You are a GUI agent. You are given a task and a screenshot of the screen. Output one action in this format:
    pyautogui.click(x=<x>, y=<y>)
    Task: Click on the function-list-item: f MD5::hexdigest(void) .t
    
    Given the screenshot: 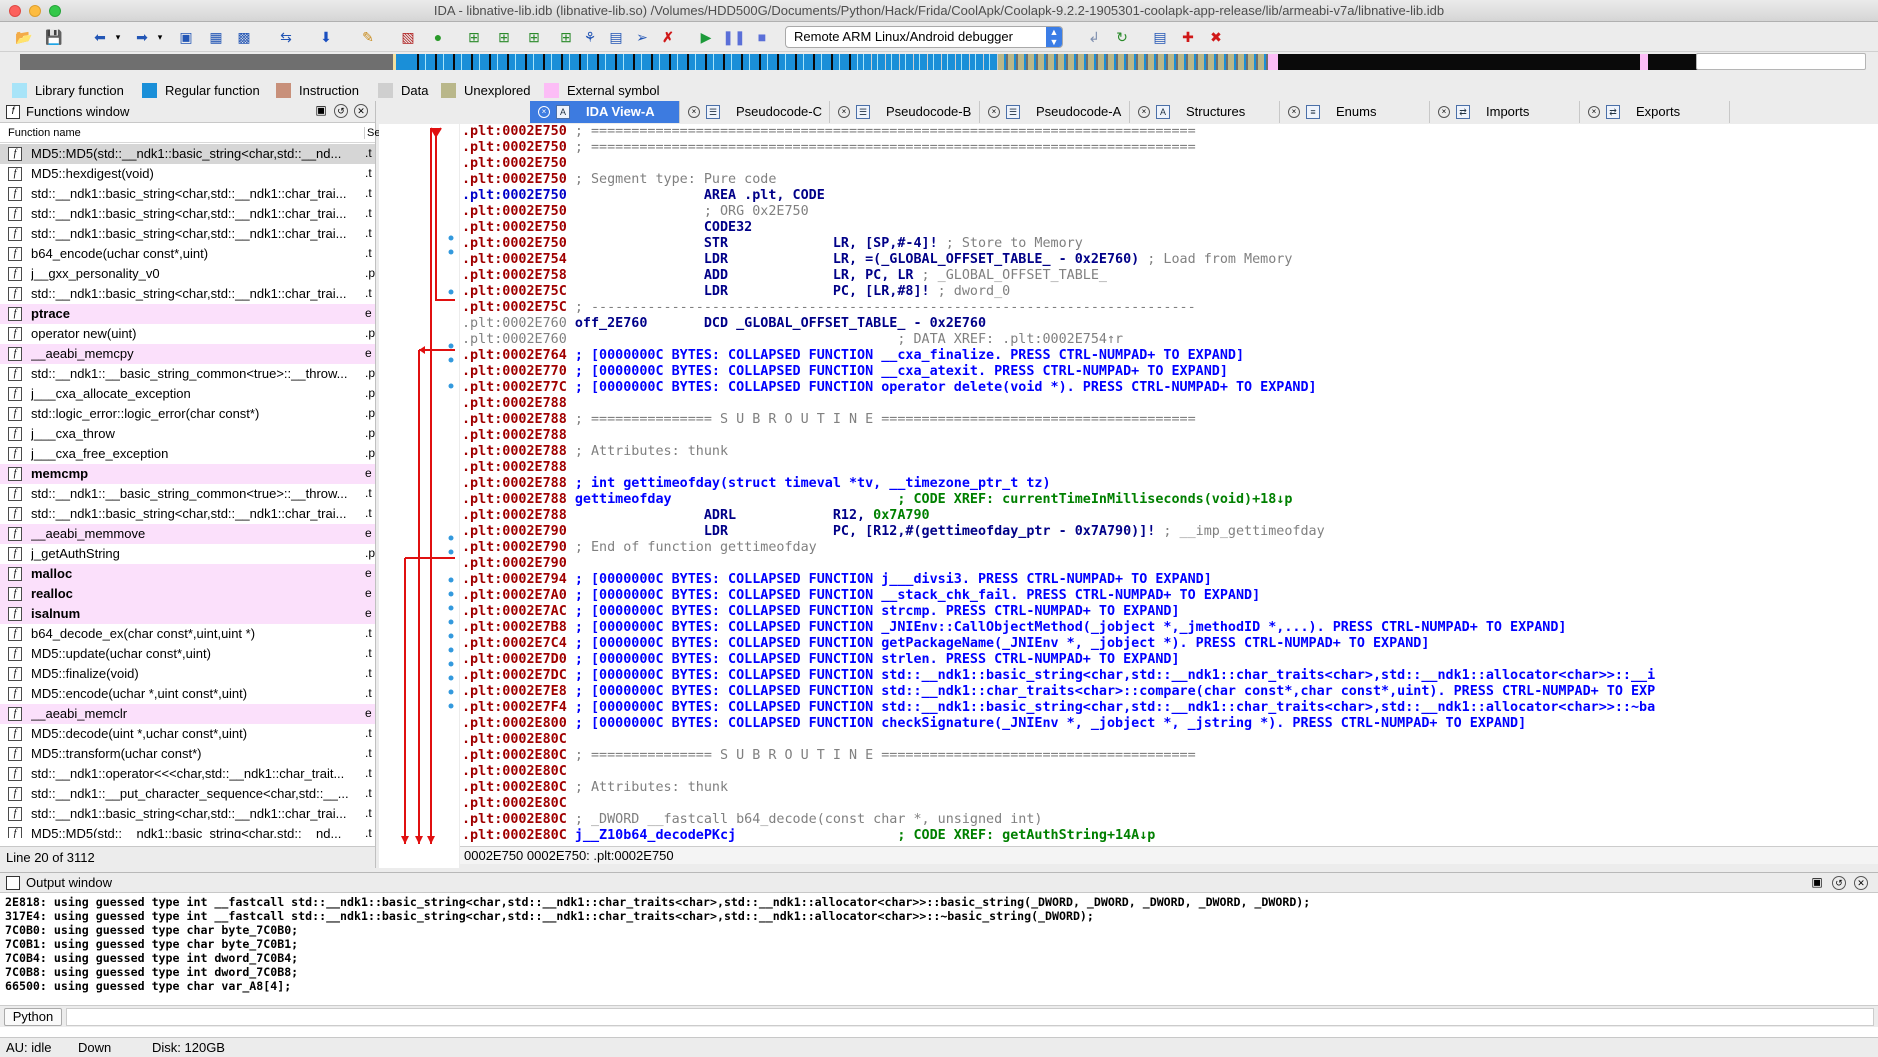 What is the action you would take?
    pyautogui.click(x=187, y=174)
    